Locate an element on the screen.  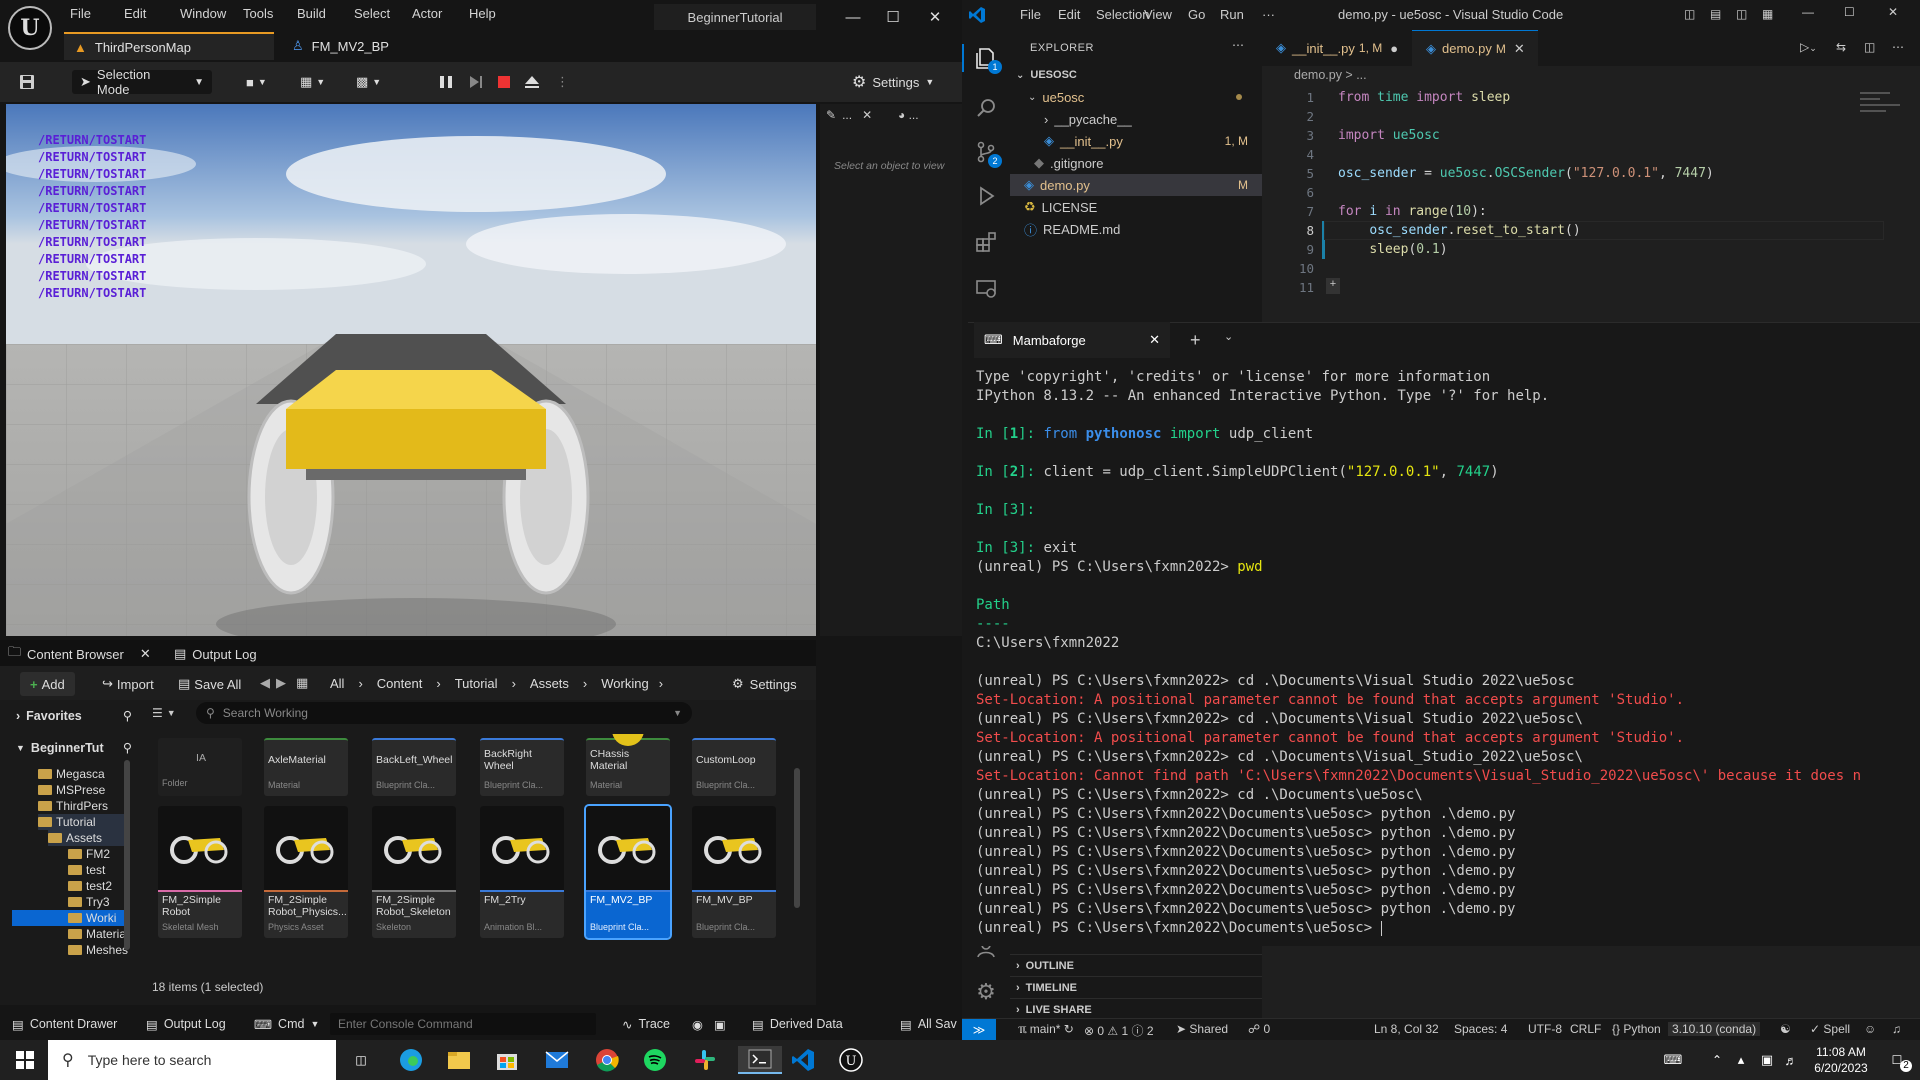
path-tutorial: Tutorial is located at coordinates (476, 683).